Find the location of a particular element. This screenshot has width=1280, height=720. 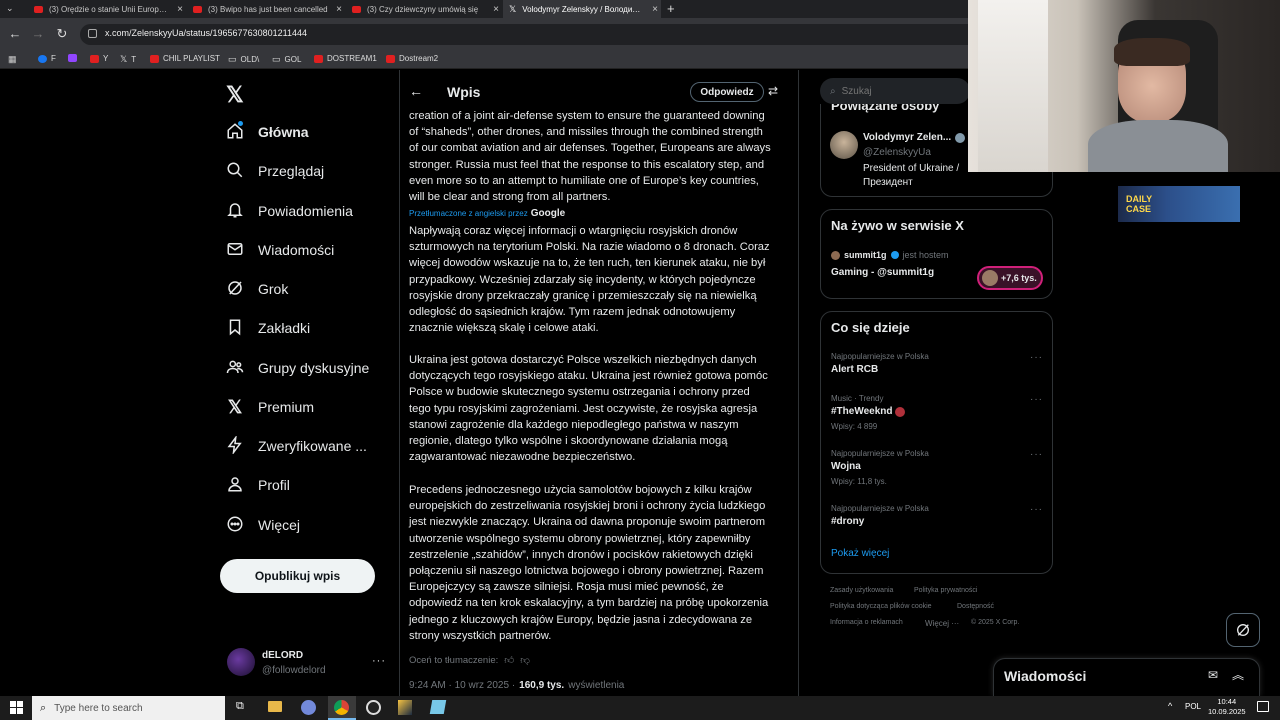

bookmark-twitch is located at coordinates (72, 58).